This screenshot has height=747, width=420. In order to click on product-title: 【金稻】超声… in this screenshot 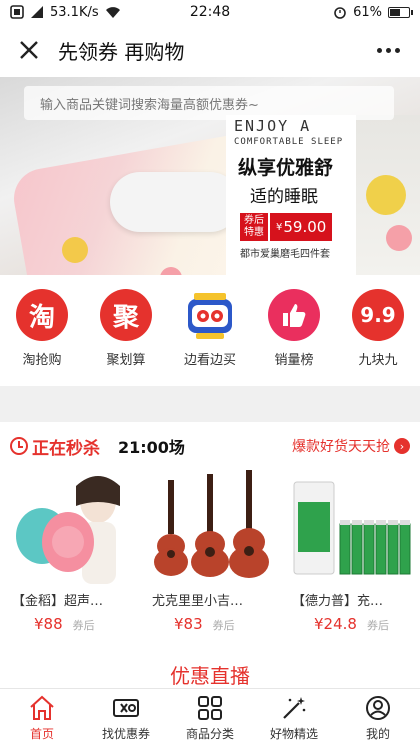, I will do `click(58, 601)`.